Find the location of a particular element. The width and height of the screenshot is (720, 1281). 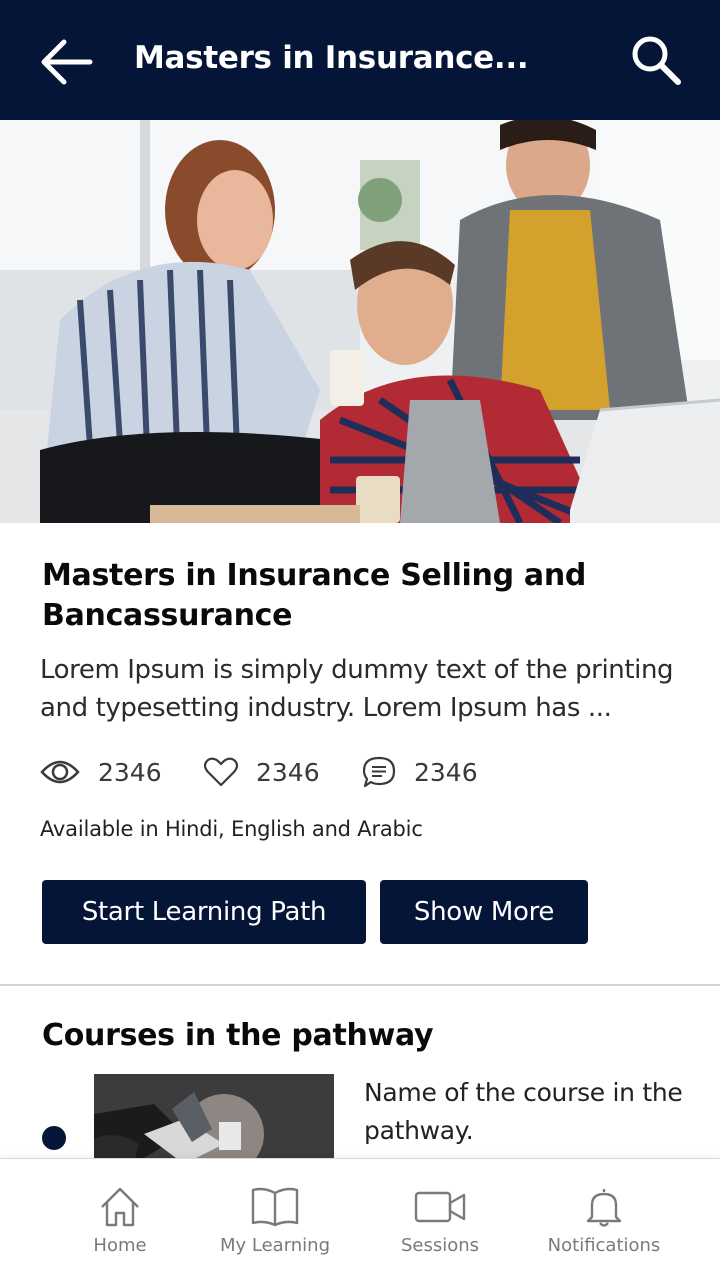

thumbnail-photo is located at coordinates (214, 1119).